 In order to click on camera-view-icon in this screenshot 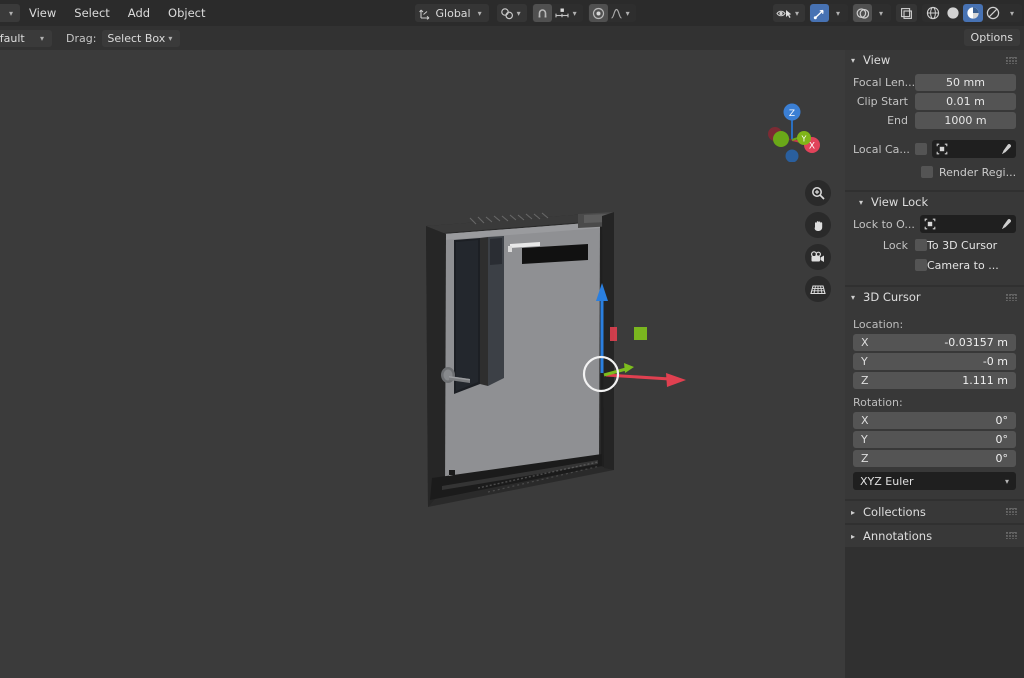, I will do `click(818, 257)`.